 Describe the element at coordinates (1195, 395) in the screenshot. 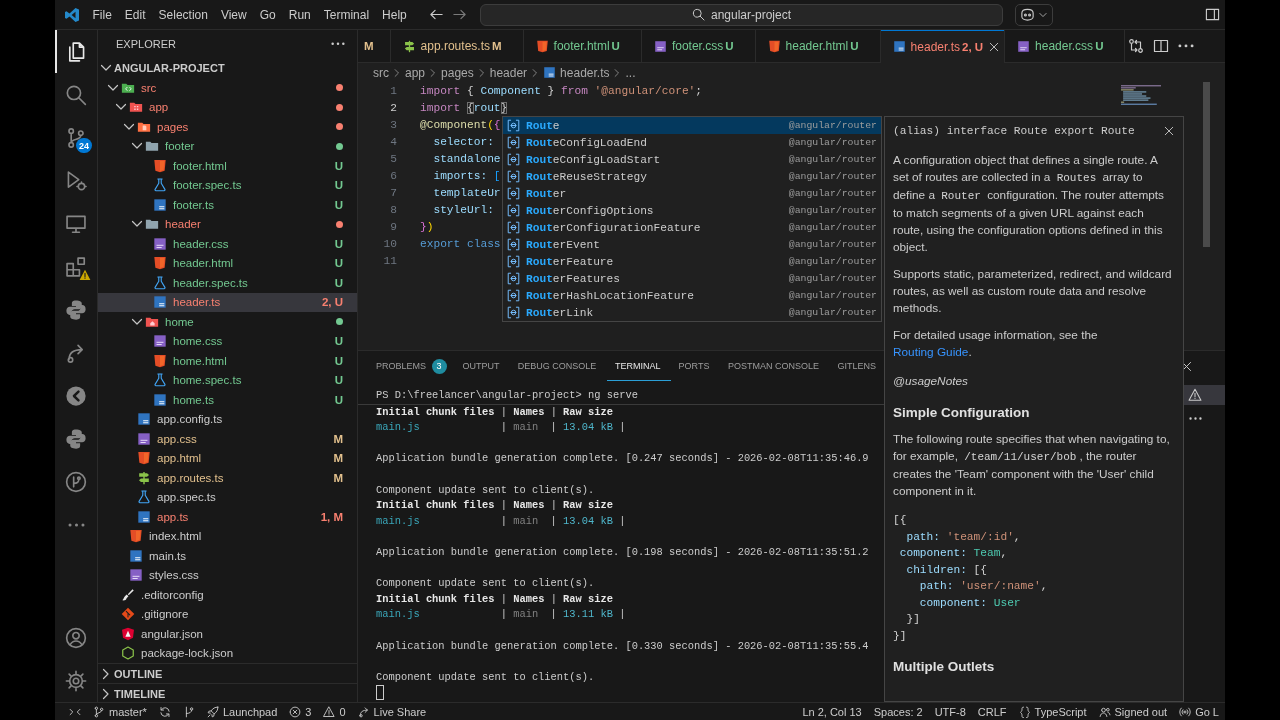

I see `warning-icon` at that location.